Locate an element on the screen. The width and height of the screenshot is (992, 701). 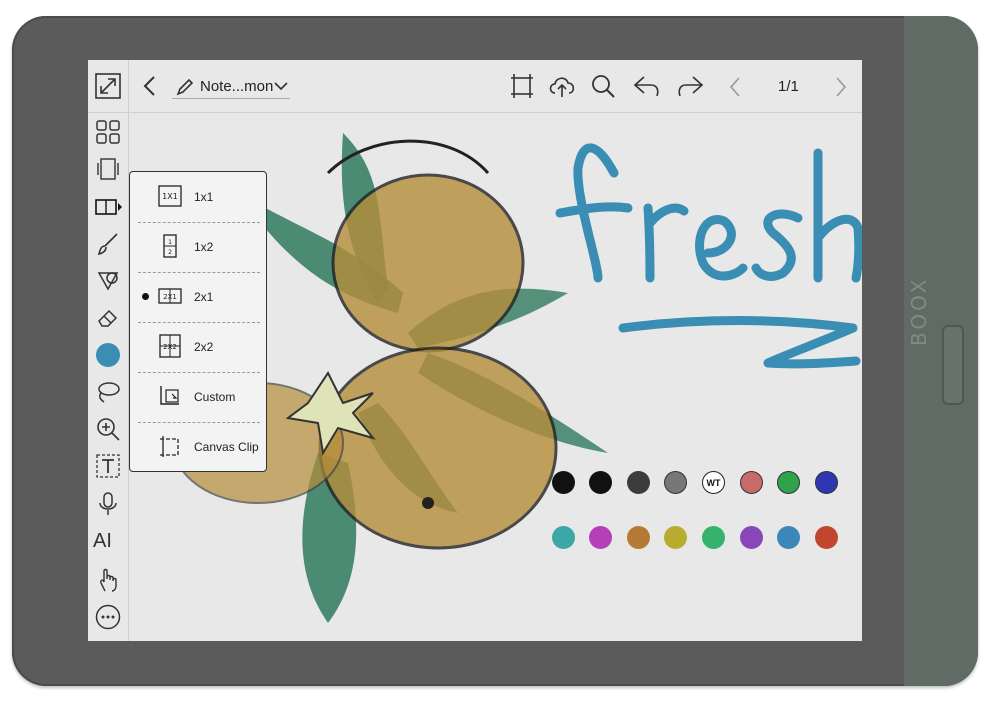
page-turn-button is located at coordinates (953, 365).